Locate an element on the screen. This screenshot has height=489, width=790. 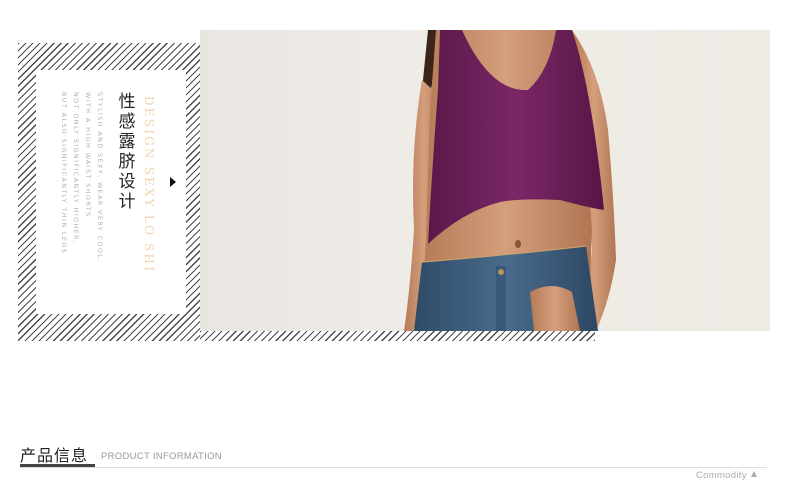
description-line: WITH A HIGH WAIST SHORTS is located at coordinates (88, 155).